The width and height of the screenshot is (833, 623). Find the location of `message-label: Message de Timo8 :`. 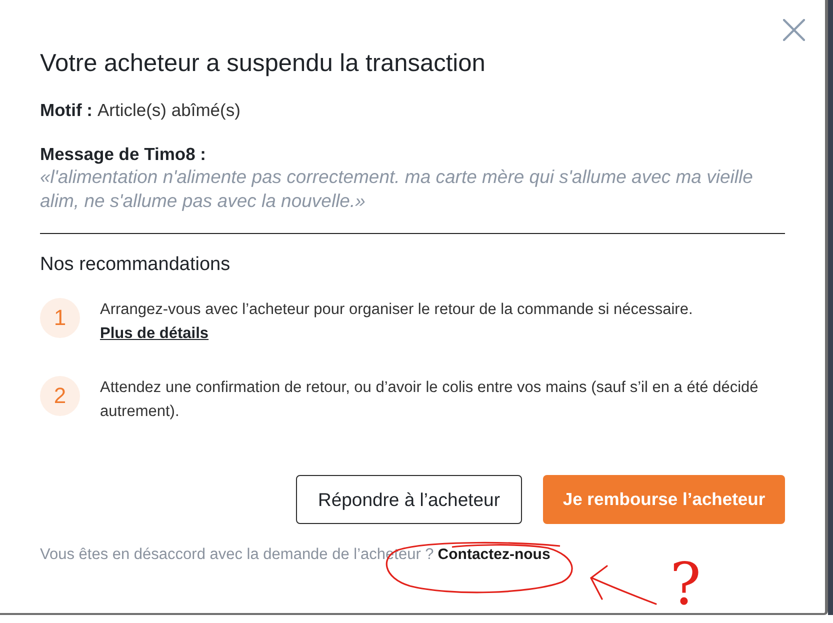

message-label: Message de Timo8 : is located at coordinates (123, 154).